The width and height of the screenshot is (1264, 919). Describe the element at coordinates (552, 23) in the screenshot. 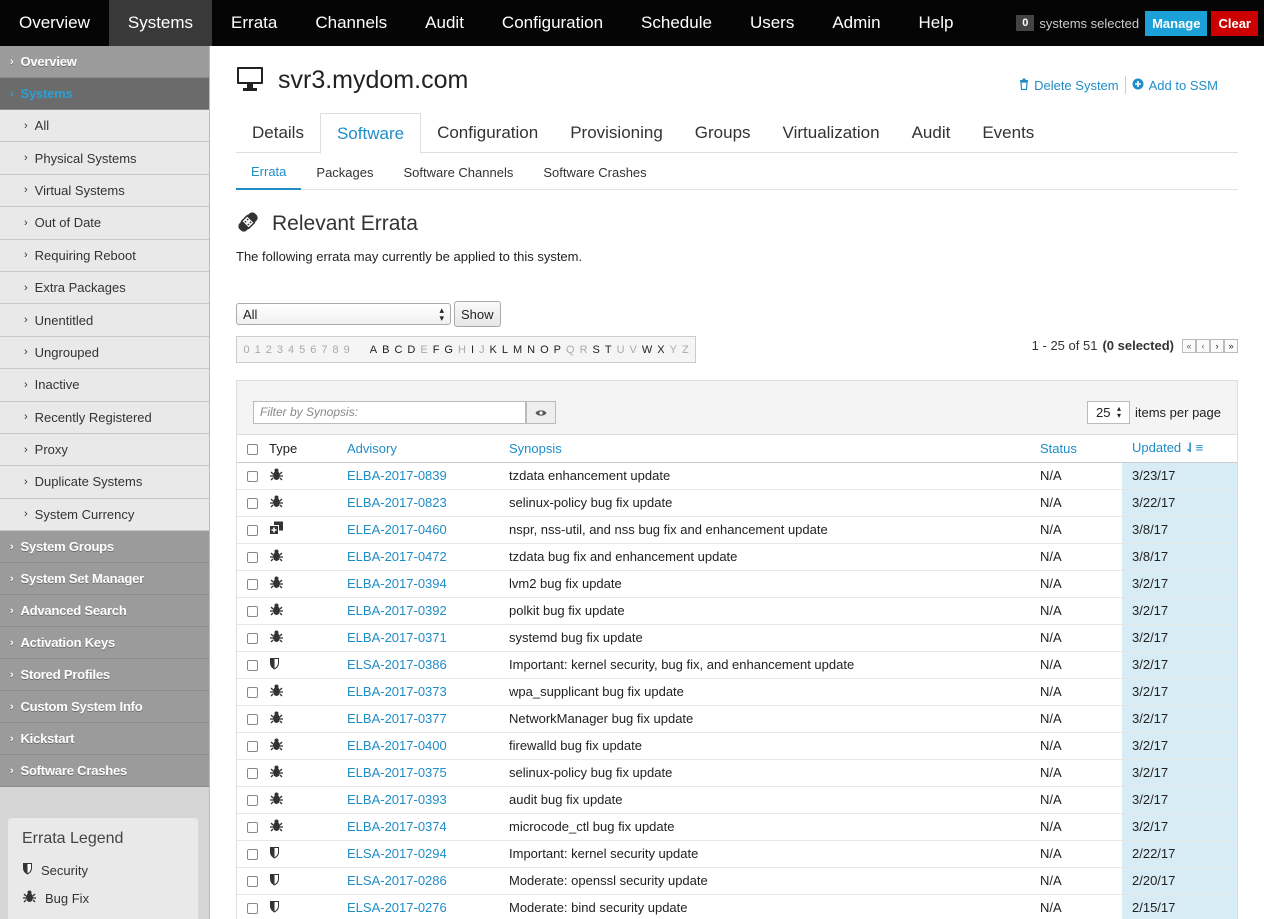

I see `nav-configuration: Configuration` at that location.